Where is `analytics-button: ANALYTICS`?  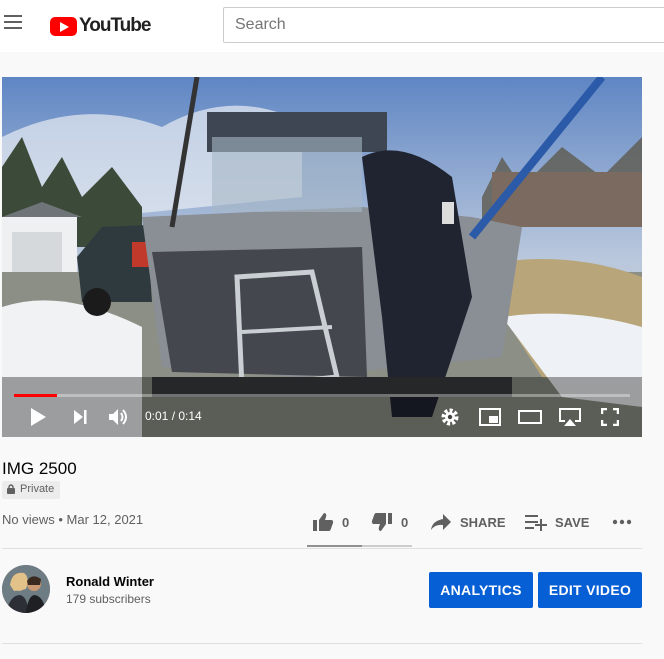
analytics-button: ANALYTICS is located at coordinates (481, 590).